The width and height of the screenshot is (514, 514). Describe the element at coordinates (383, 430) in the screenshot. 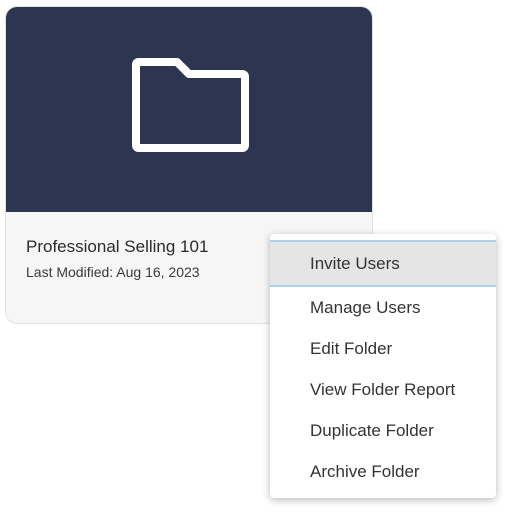

I see `menu-item-duplicate-folder: Duplicate Folder` at that location.